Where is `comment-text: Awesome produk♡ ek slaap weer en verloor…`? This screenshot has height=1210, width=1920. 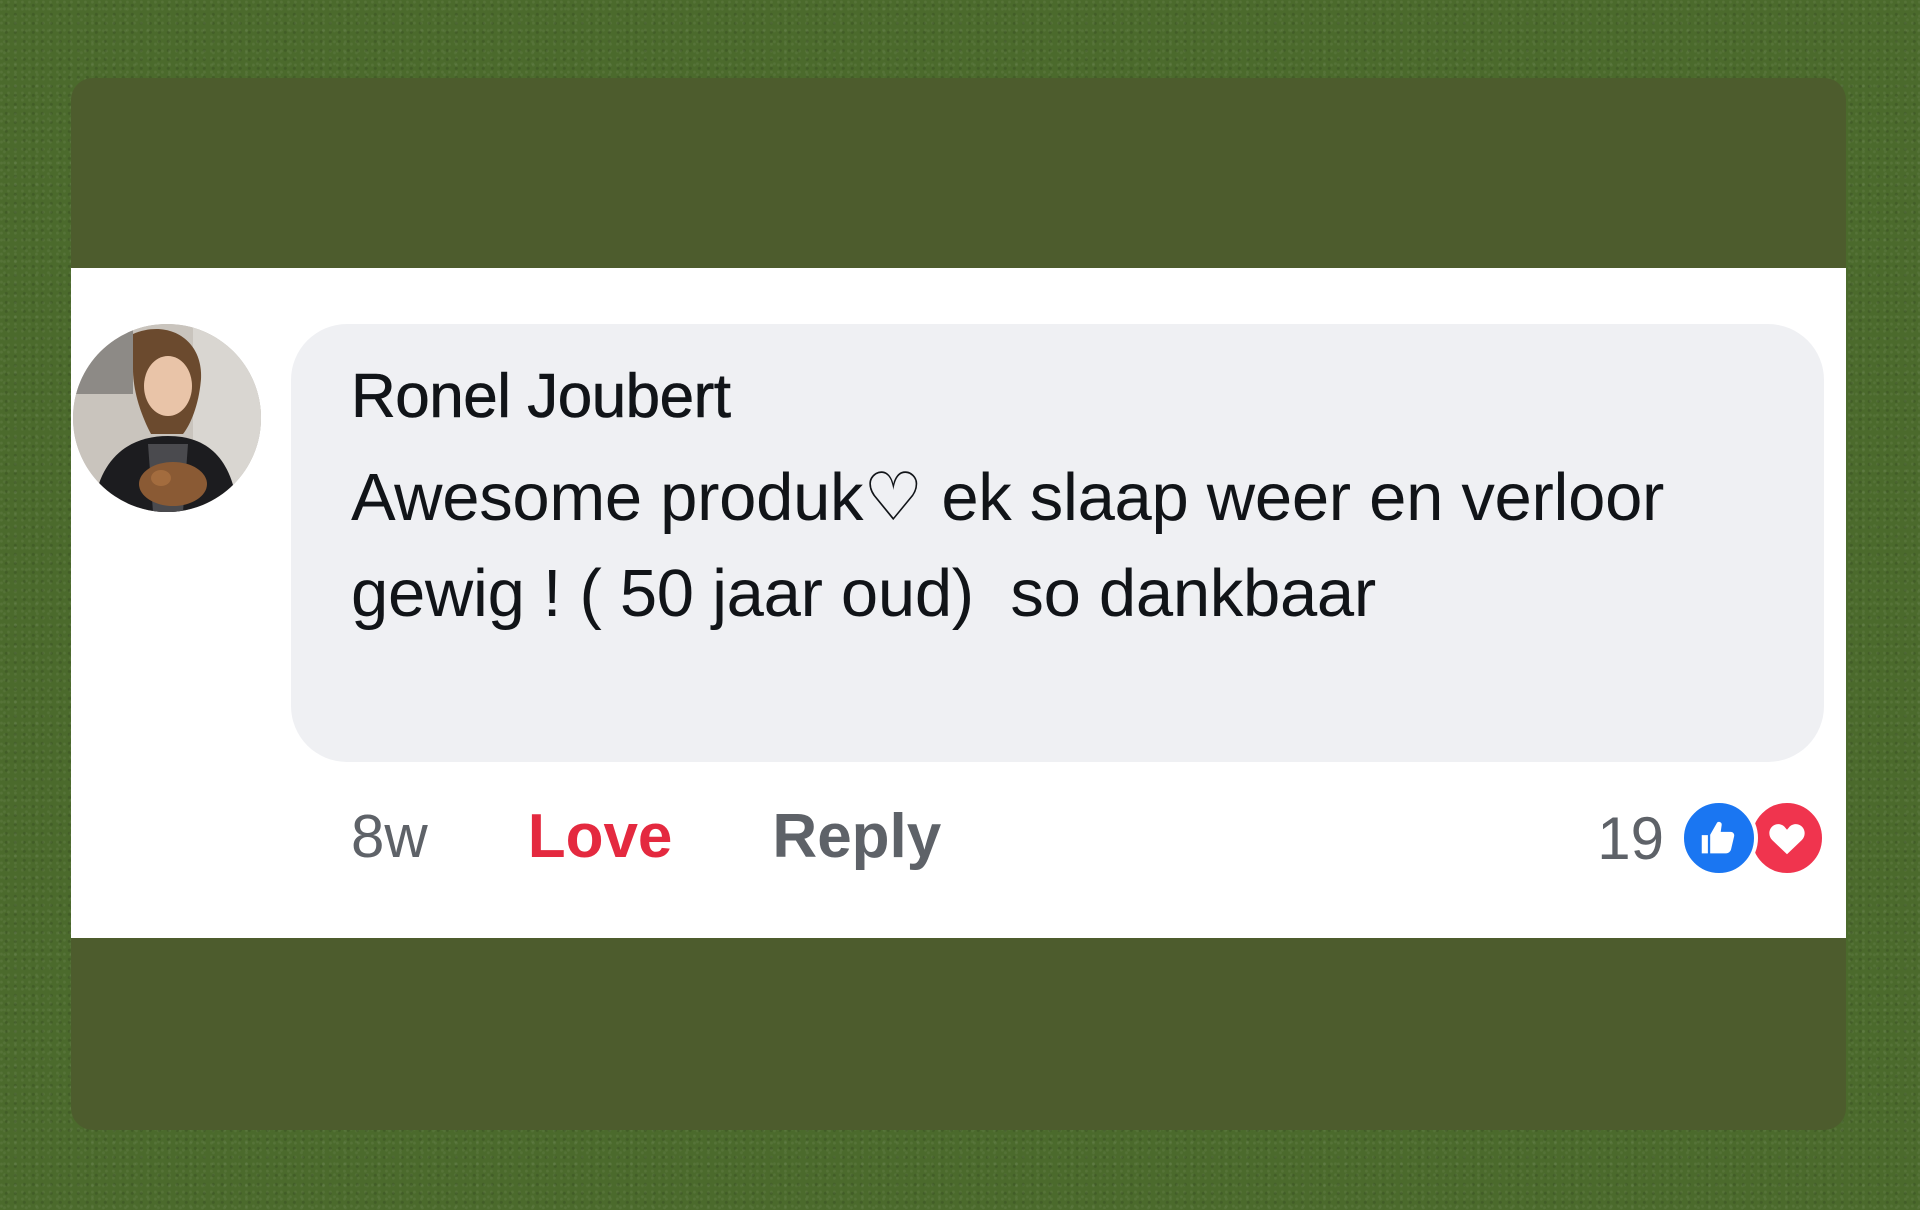 comment-text: Awesome produk♡ ek slaap weer en verloor… is located at coordinates (1017, 545).